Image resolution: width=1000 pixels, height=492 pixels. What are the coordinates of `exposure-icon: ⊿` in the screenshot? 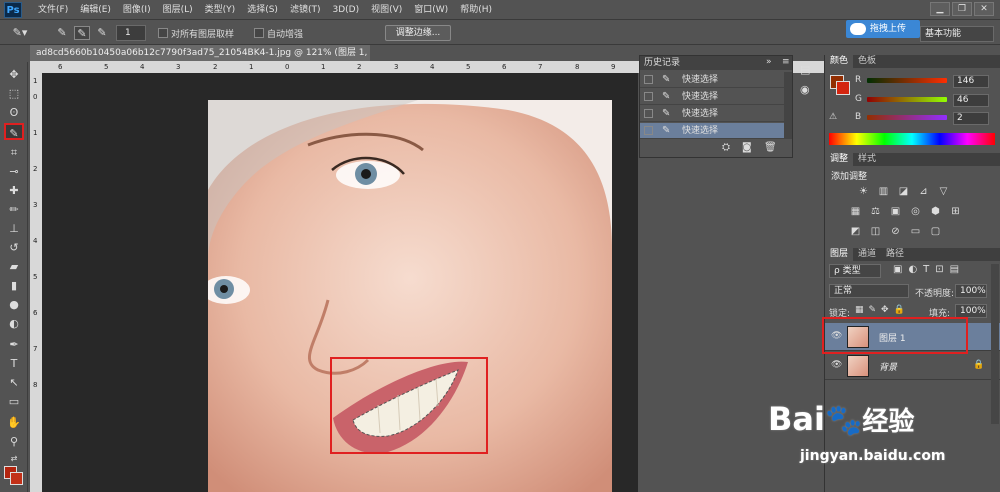 It's located at (923, 191).